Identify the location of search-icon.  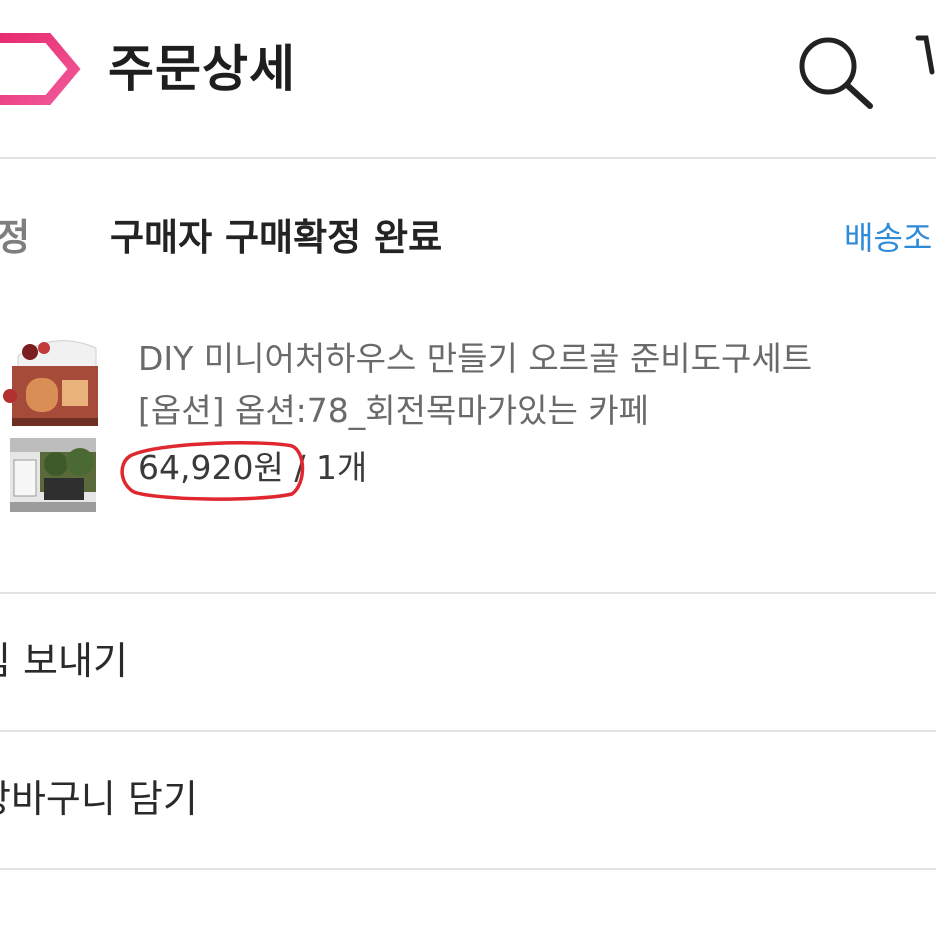
(836, 72).